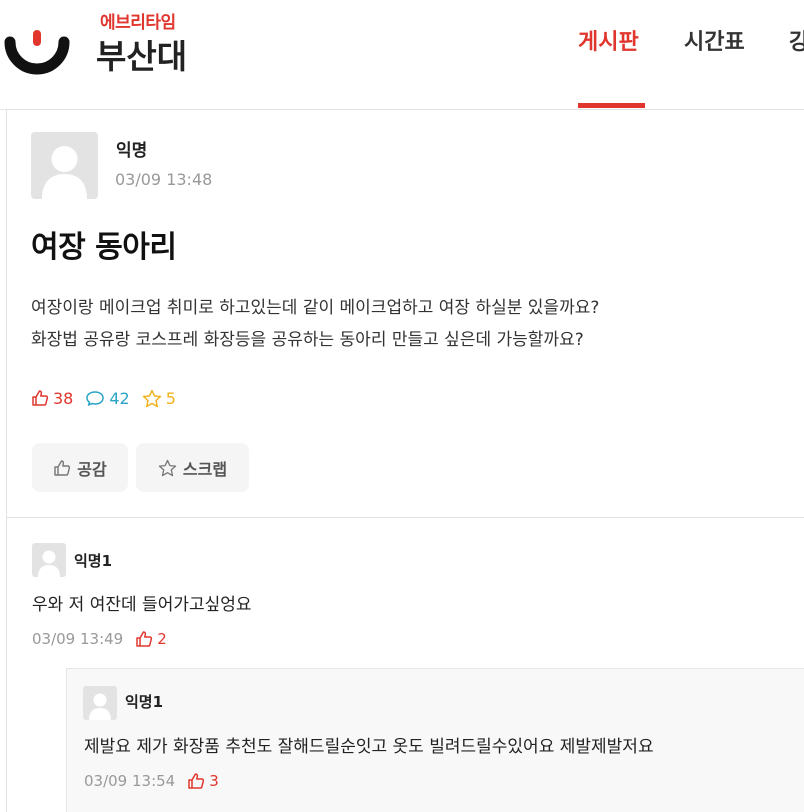 Image resolution: width=804 pixels, height=812 pixels. Describe the element at coordinates (92, 469) in the screenshot. I see `like-button-label: 공감` at that location.